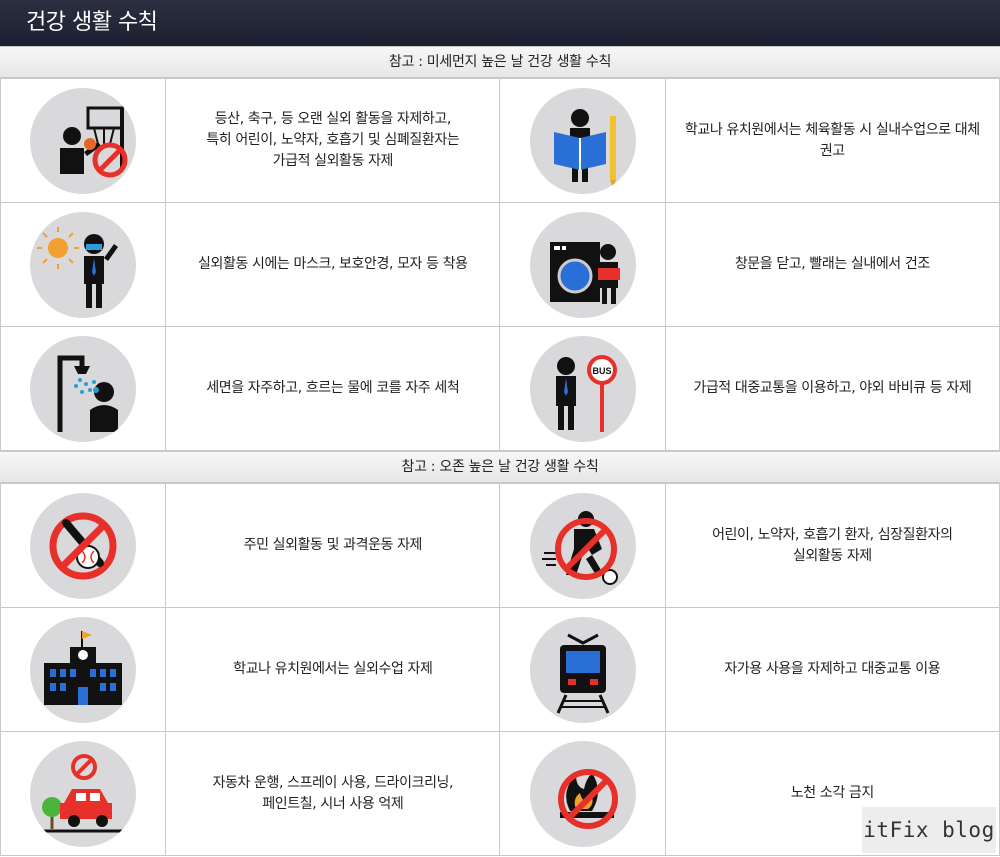 The height and width of the screenshot is (857, 1000). What do you see at coordinates (333, 669) in the screenshot?
I see `rule-text: 학교나 유치원에서는 실외수업 자제` at bounding box center [333, 669].